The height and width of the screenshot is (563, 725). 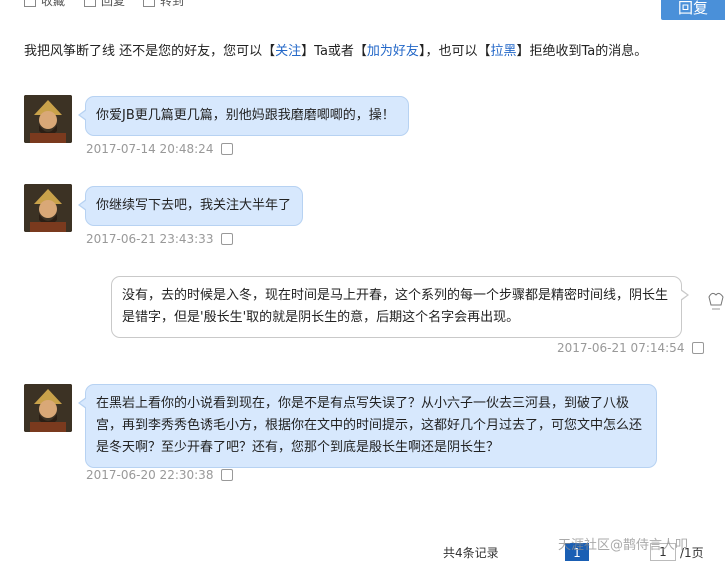 What do you see at coordinates (471, 553) in the screenshot?
I see `record-count: 共4条记录` at bounding box center [471, 553].